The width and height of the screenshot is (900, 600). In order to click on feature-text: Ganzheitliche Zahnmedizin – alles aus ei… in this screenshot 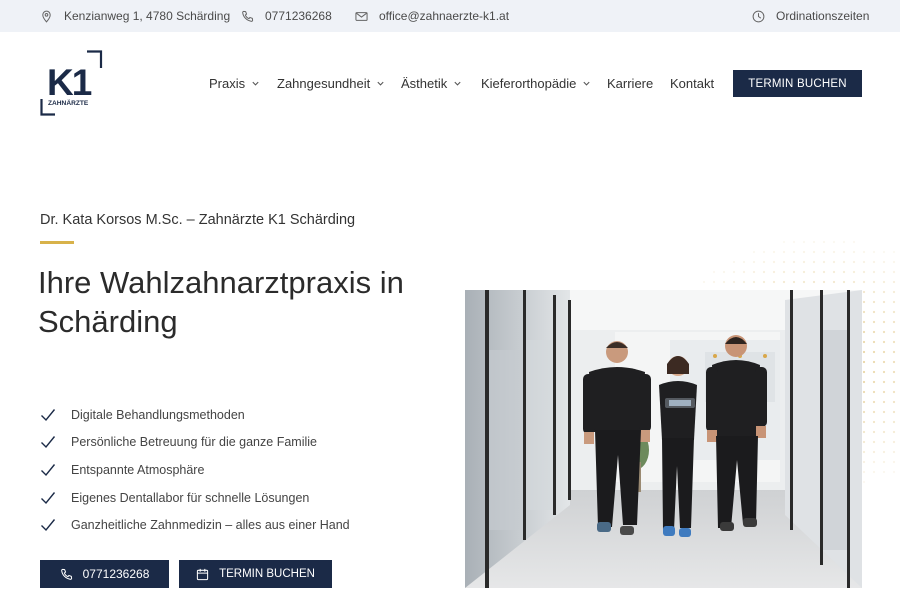, I will do `click(210, 525)`.